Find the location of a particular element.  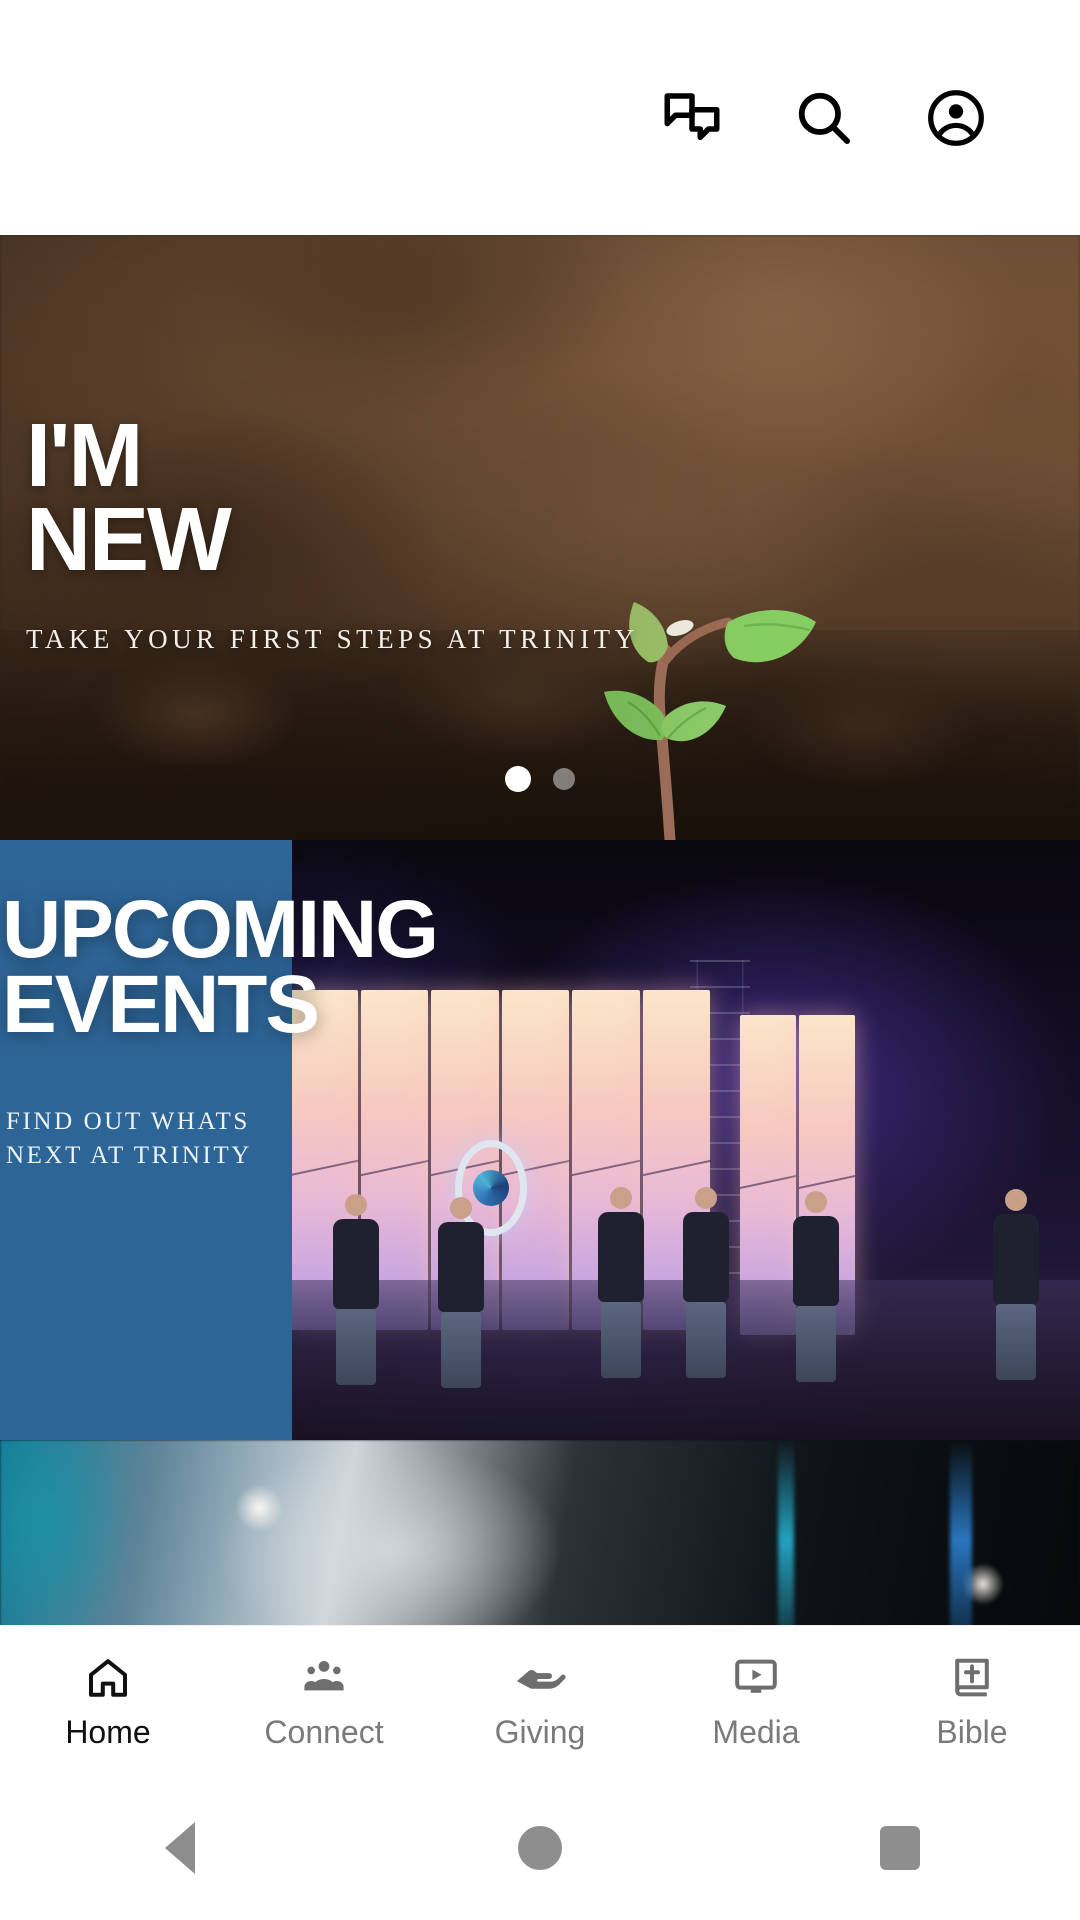

hero-title-line1: I'M is located at coordinates (84, 456).